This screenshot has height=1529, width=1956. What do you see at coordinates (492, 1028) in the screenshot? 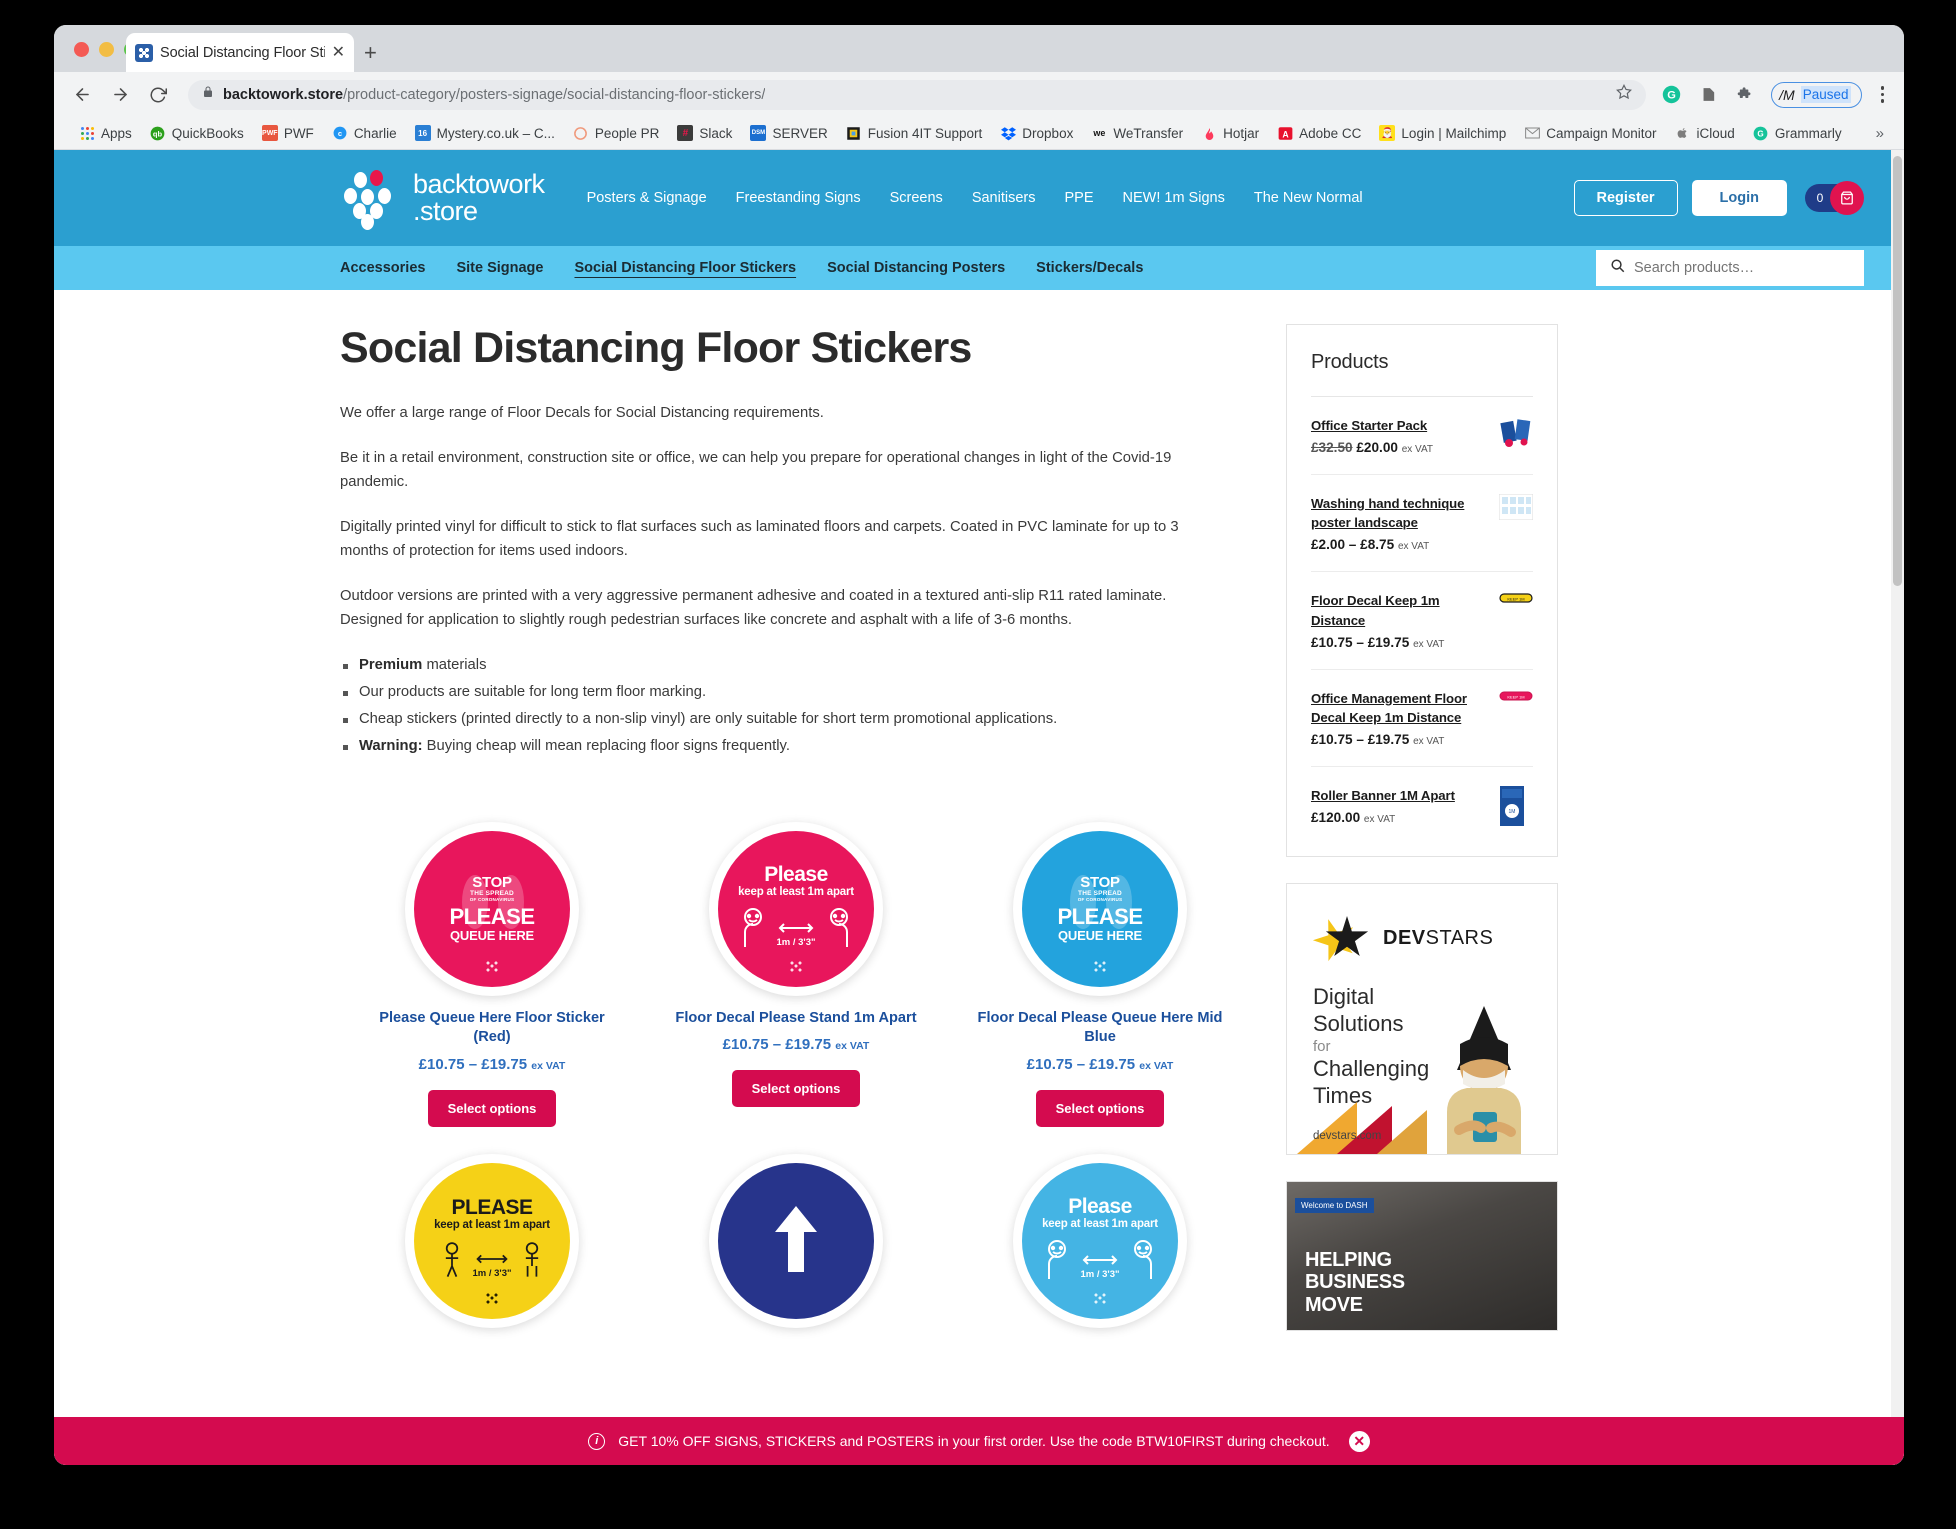
I see `product-title: Please Queue Here Floor Sticker (Red)` at bounding box center [492, 1028].